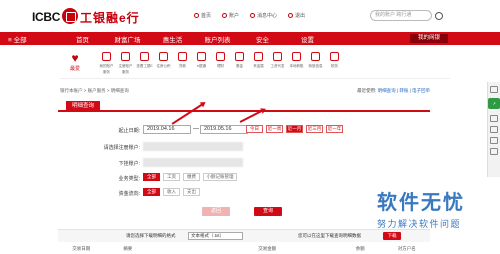  What do you see at coordinates (216, 211) in the screenshot?
I see `back-button: 返回` at bounding box center [216, 211].